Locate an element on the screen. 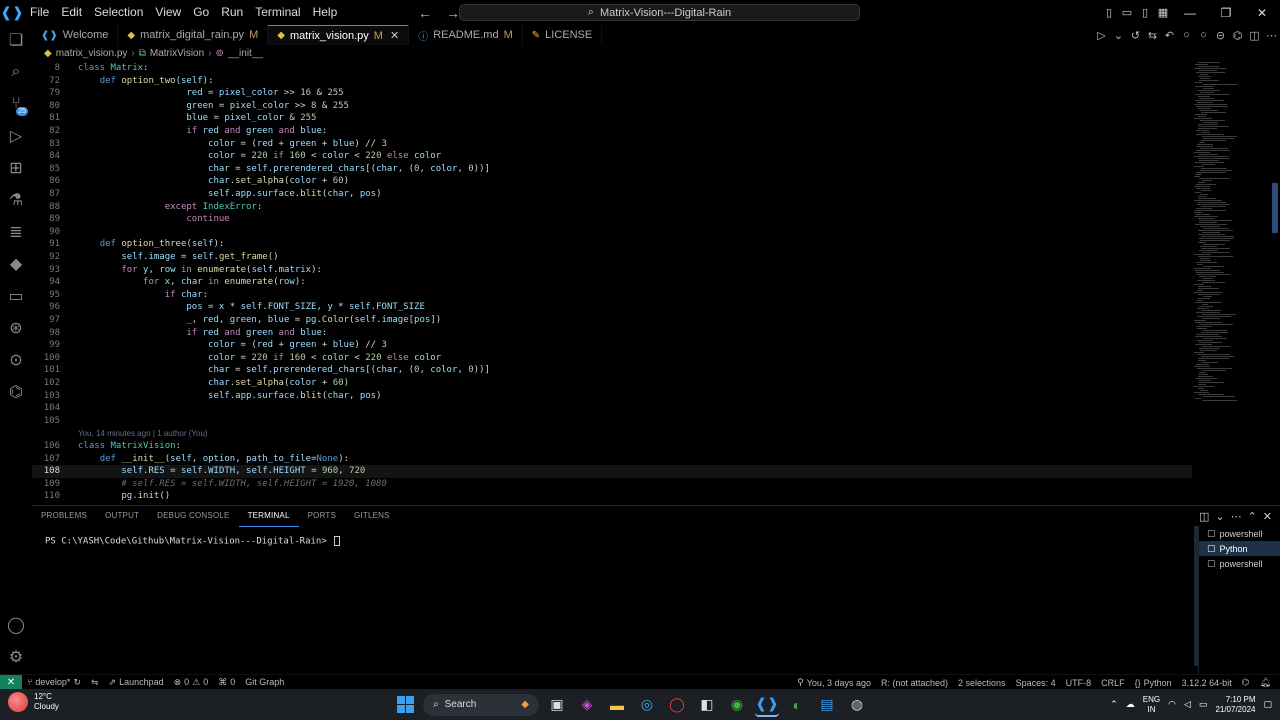 The height and width of the screenshot is (720, 1280). language-indicator: ENG IN is located at coordinates (1151, 705).